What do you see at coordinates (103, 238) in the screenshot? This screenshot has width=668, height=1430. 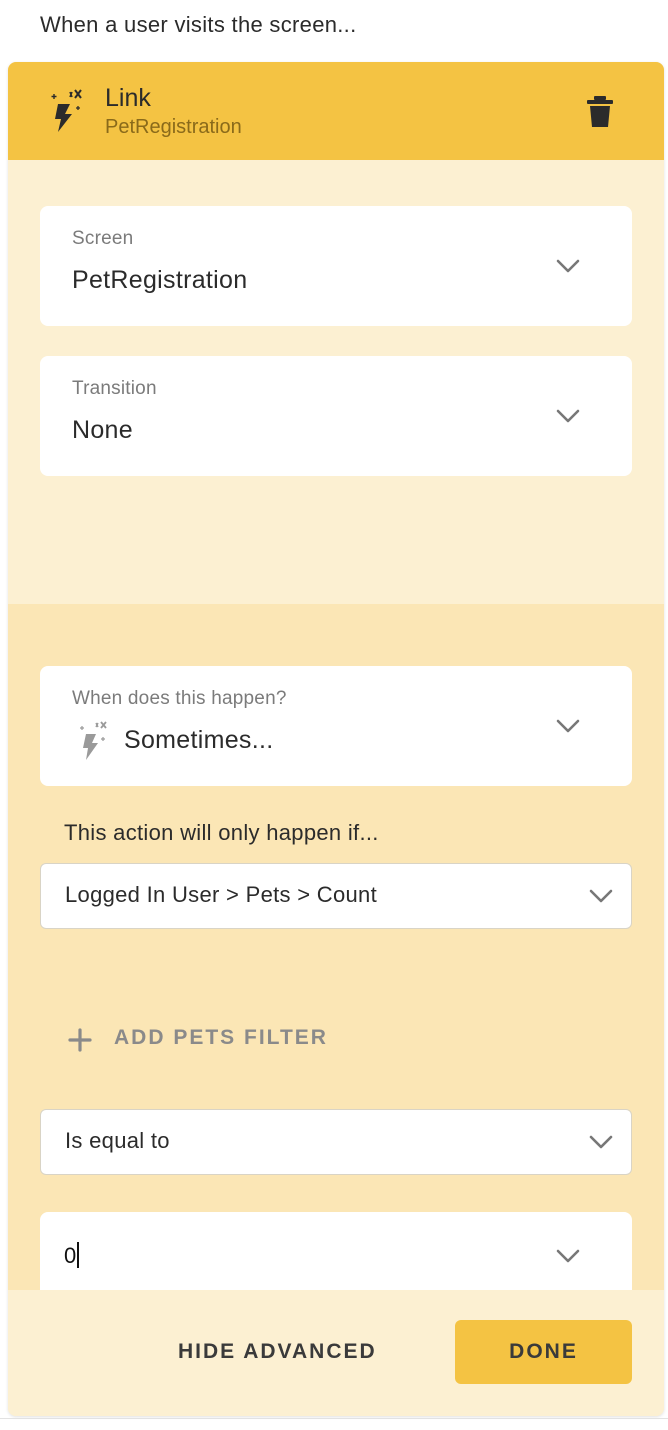 I see `screen-label: Screen` at bounding box center [103, 238].